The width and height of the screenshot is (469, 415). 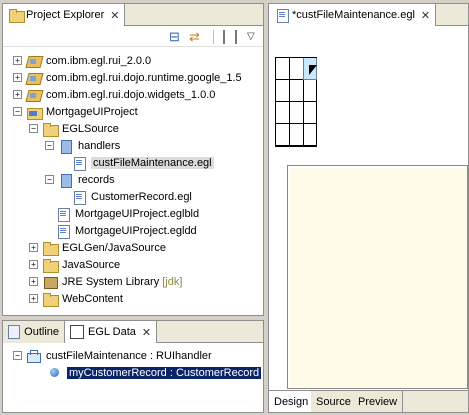 What do you see at coordinates (131, 94) in the screenshot?
I see `tree-item-label: com.ibm.egl.rui.dojo.widgets_1.0.0` at bounding box center [131, 94].